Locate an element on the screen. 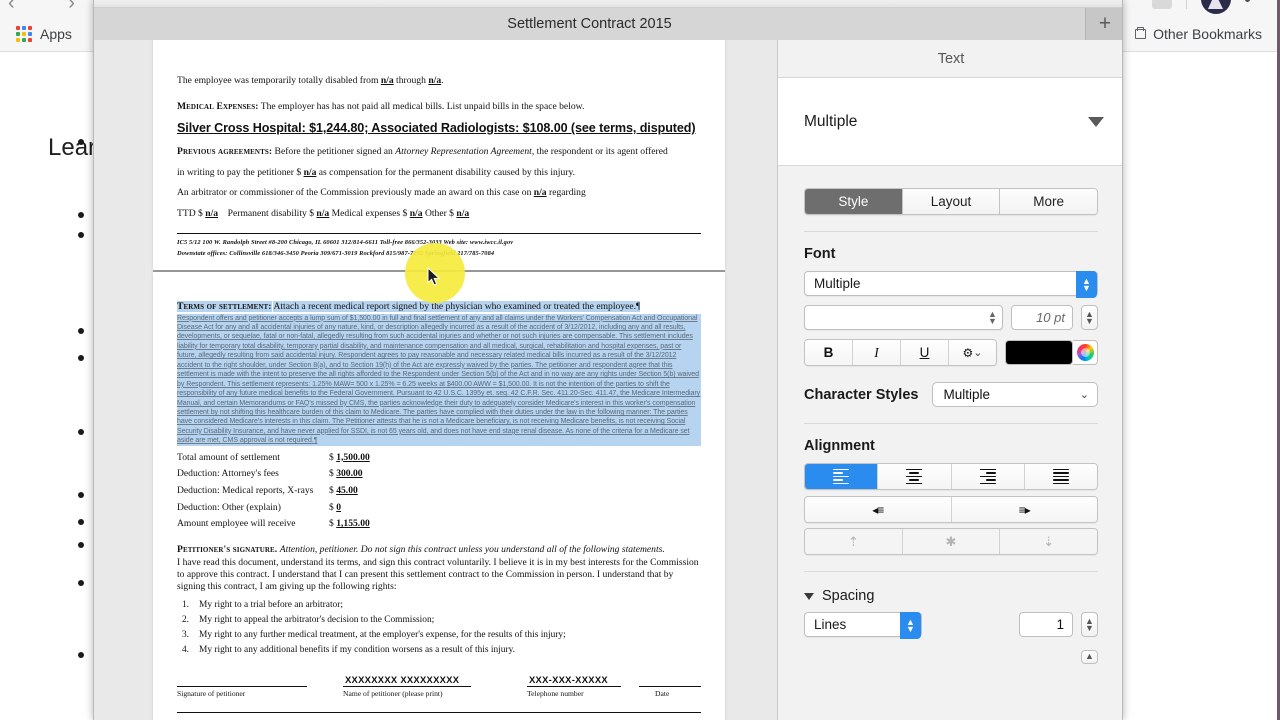  font-style-buttons: B I U ⚙ ⌄ is located at coordinates (900, 352).